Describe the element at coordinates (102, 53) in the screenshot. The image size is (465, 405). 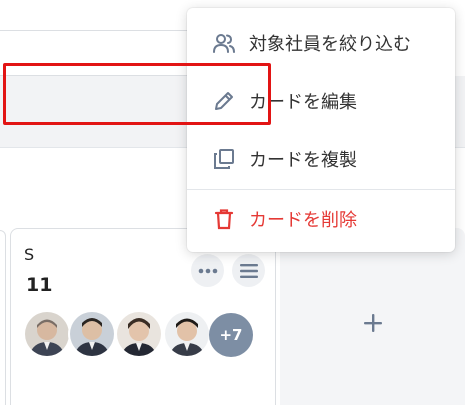
I see `search-field` at that location.